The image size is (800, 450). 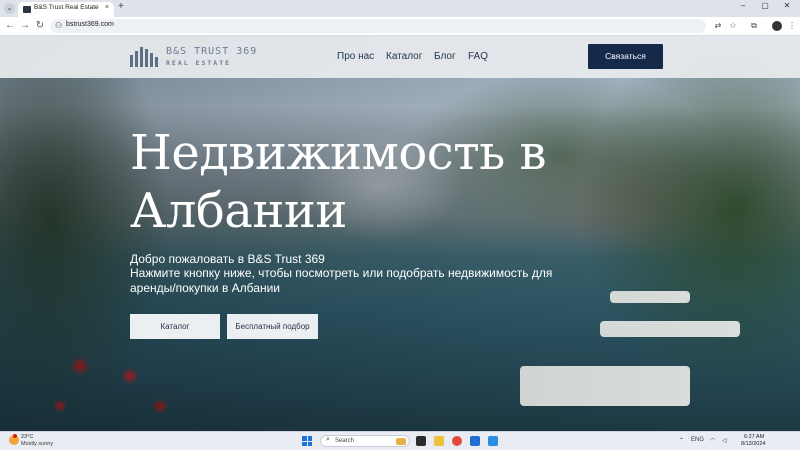 What do you see at coordinates (404, 56) in the screenshot?
I see `nav-link-catalog: Каталог` at bounding box center [404, 56].